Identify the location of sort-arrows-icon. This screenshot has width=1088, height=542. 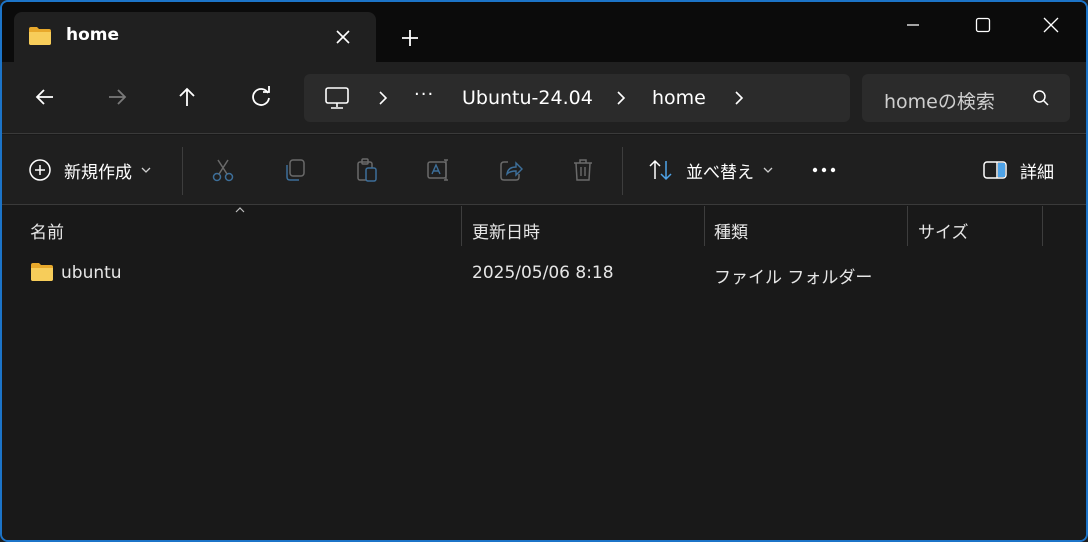
(660, 170).